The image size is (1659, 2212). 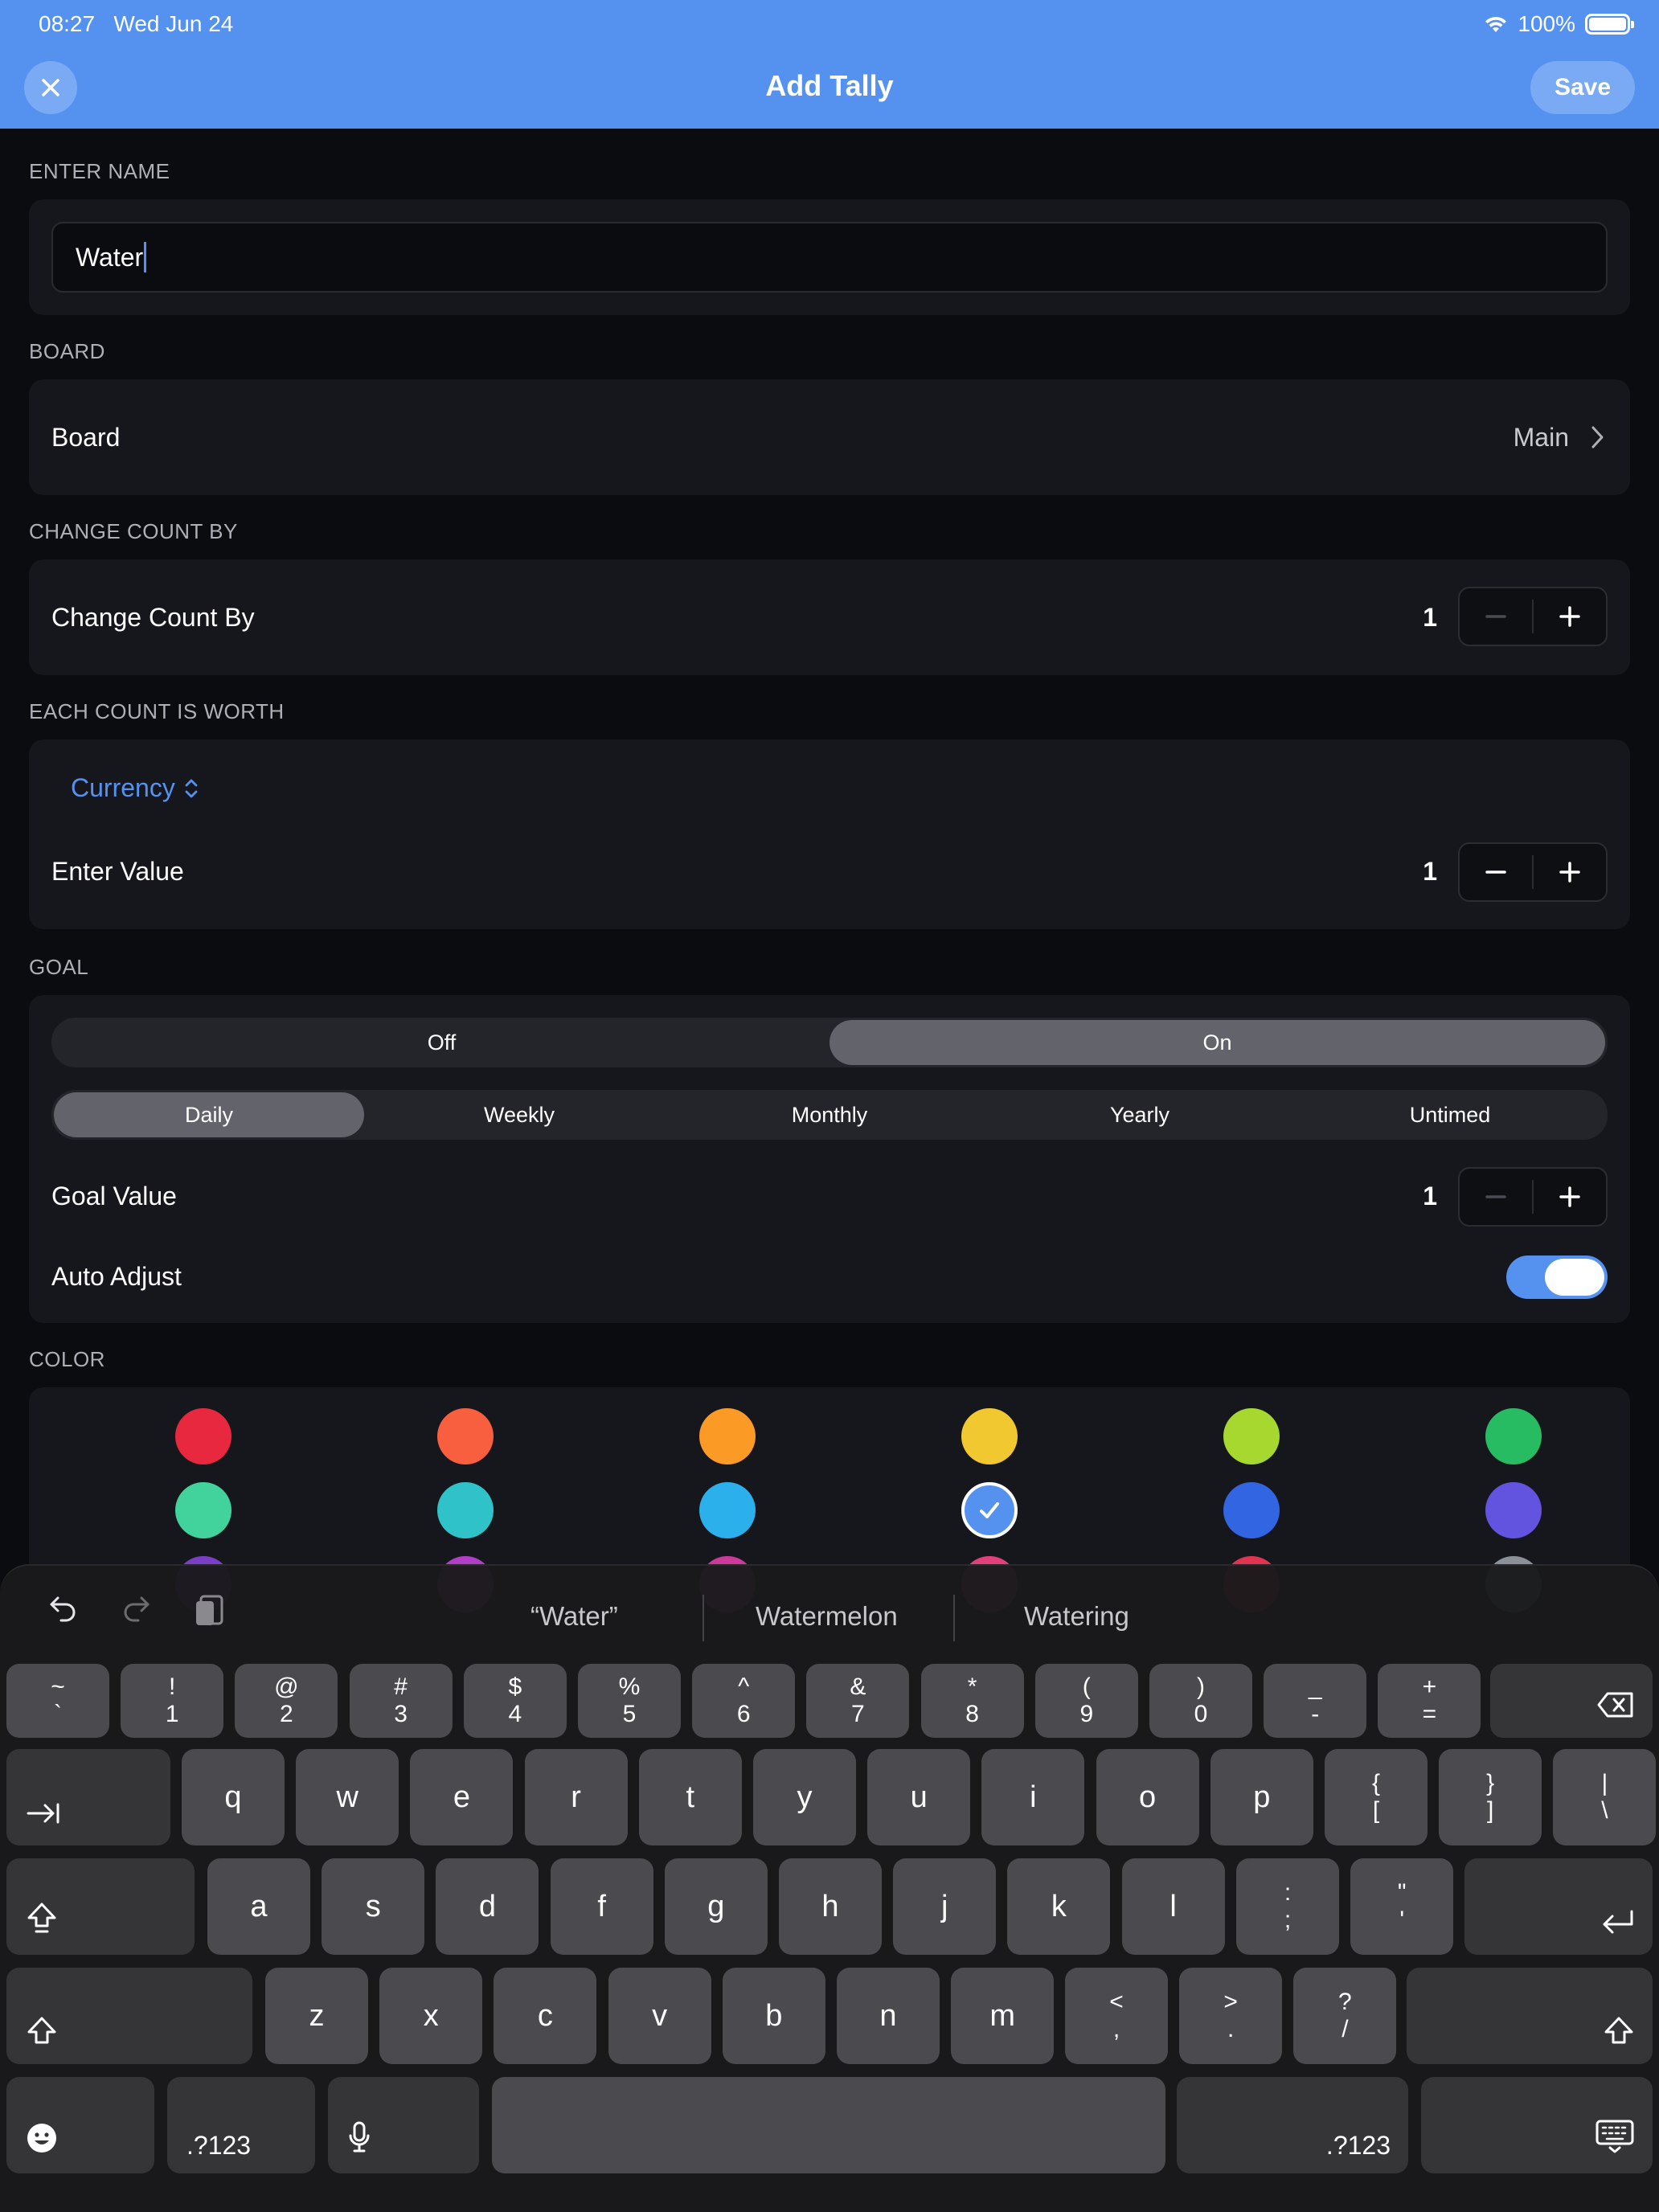 I want to click on key-h: h, so click(x=830, y=1906).